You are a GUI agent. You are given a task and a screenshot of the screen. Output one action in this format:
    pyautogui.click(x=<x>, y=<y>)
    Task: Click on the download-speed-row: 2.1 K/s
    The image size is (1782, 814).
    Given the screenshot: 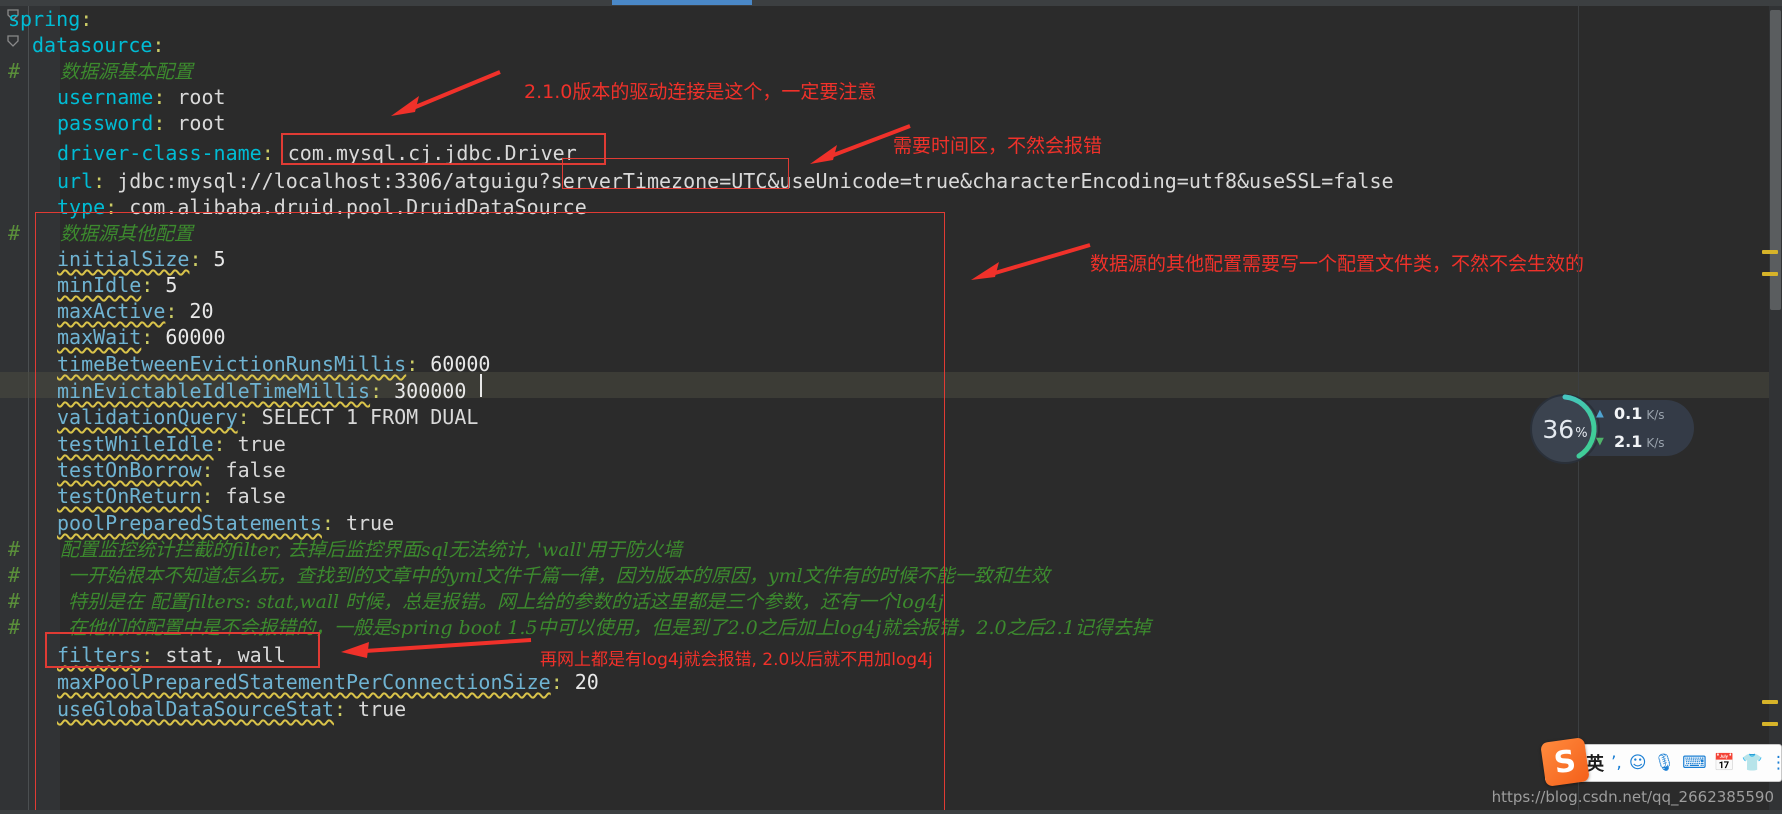 What is the action you would take?
    pyautogui.click(x=1639, y=441)
    